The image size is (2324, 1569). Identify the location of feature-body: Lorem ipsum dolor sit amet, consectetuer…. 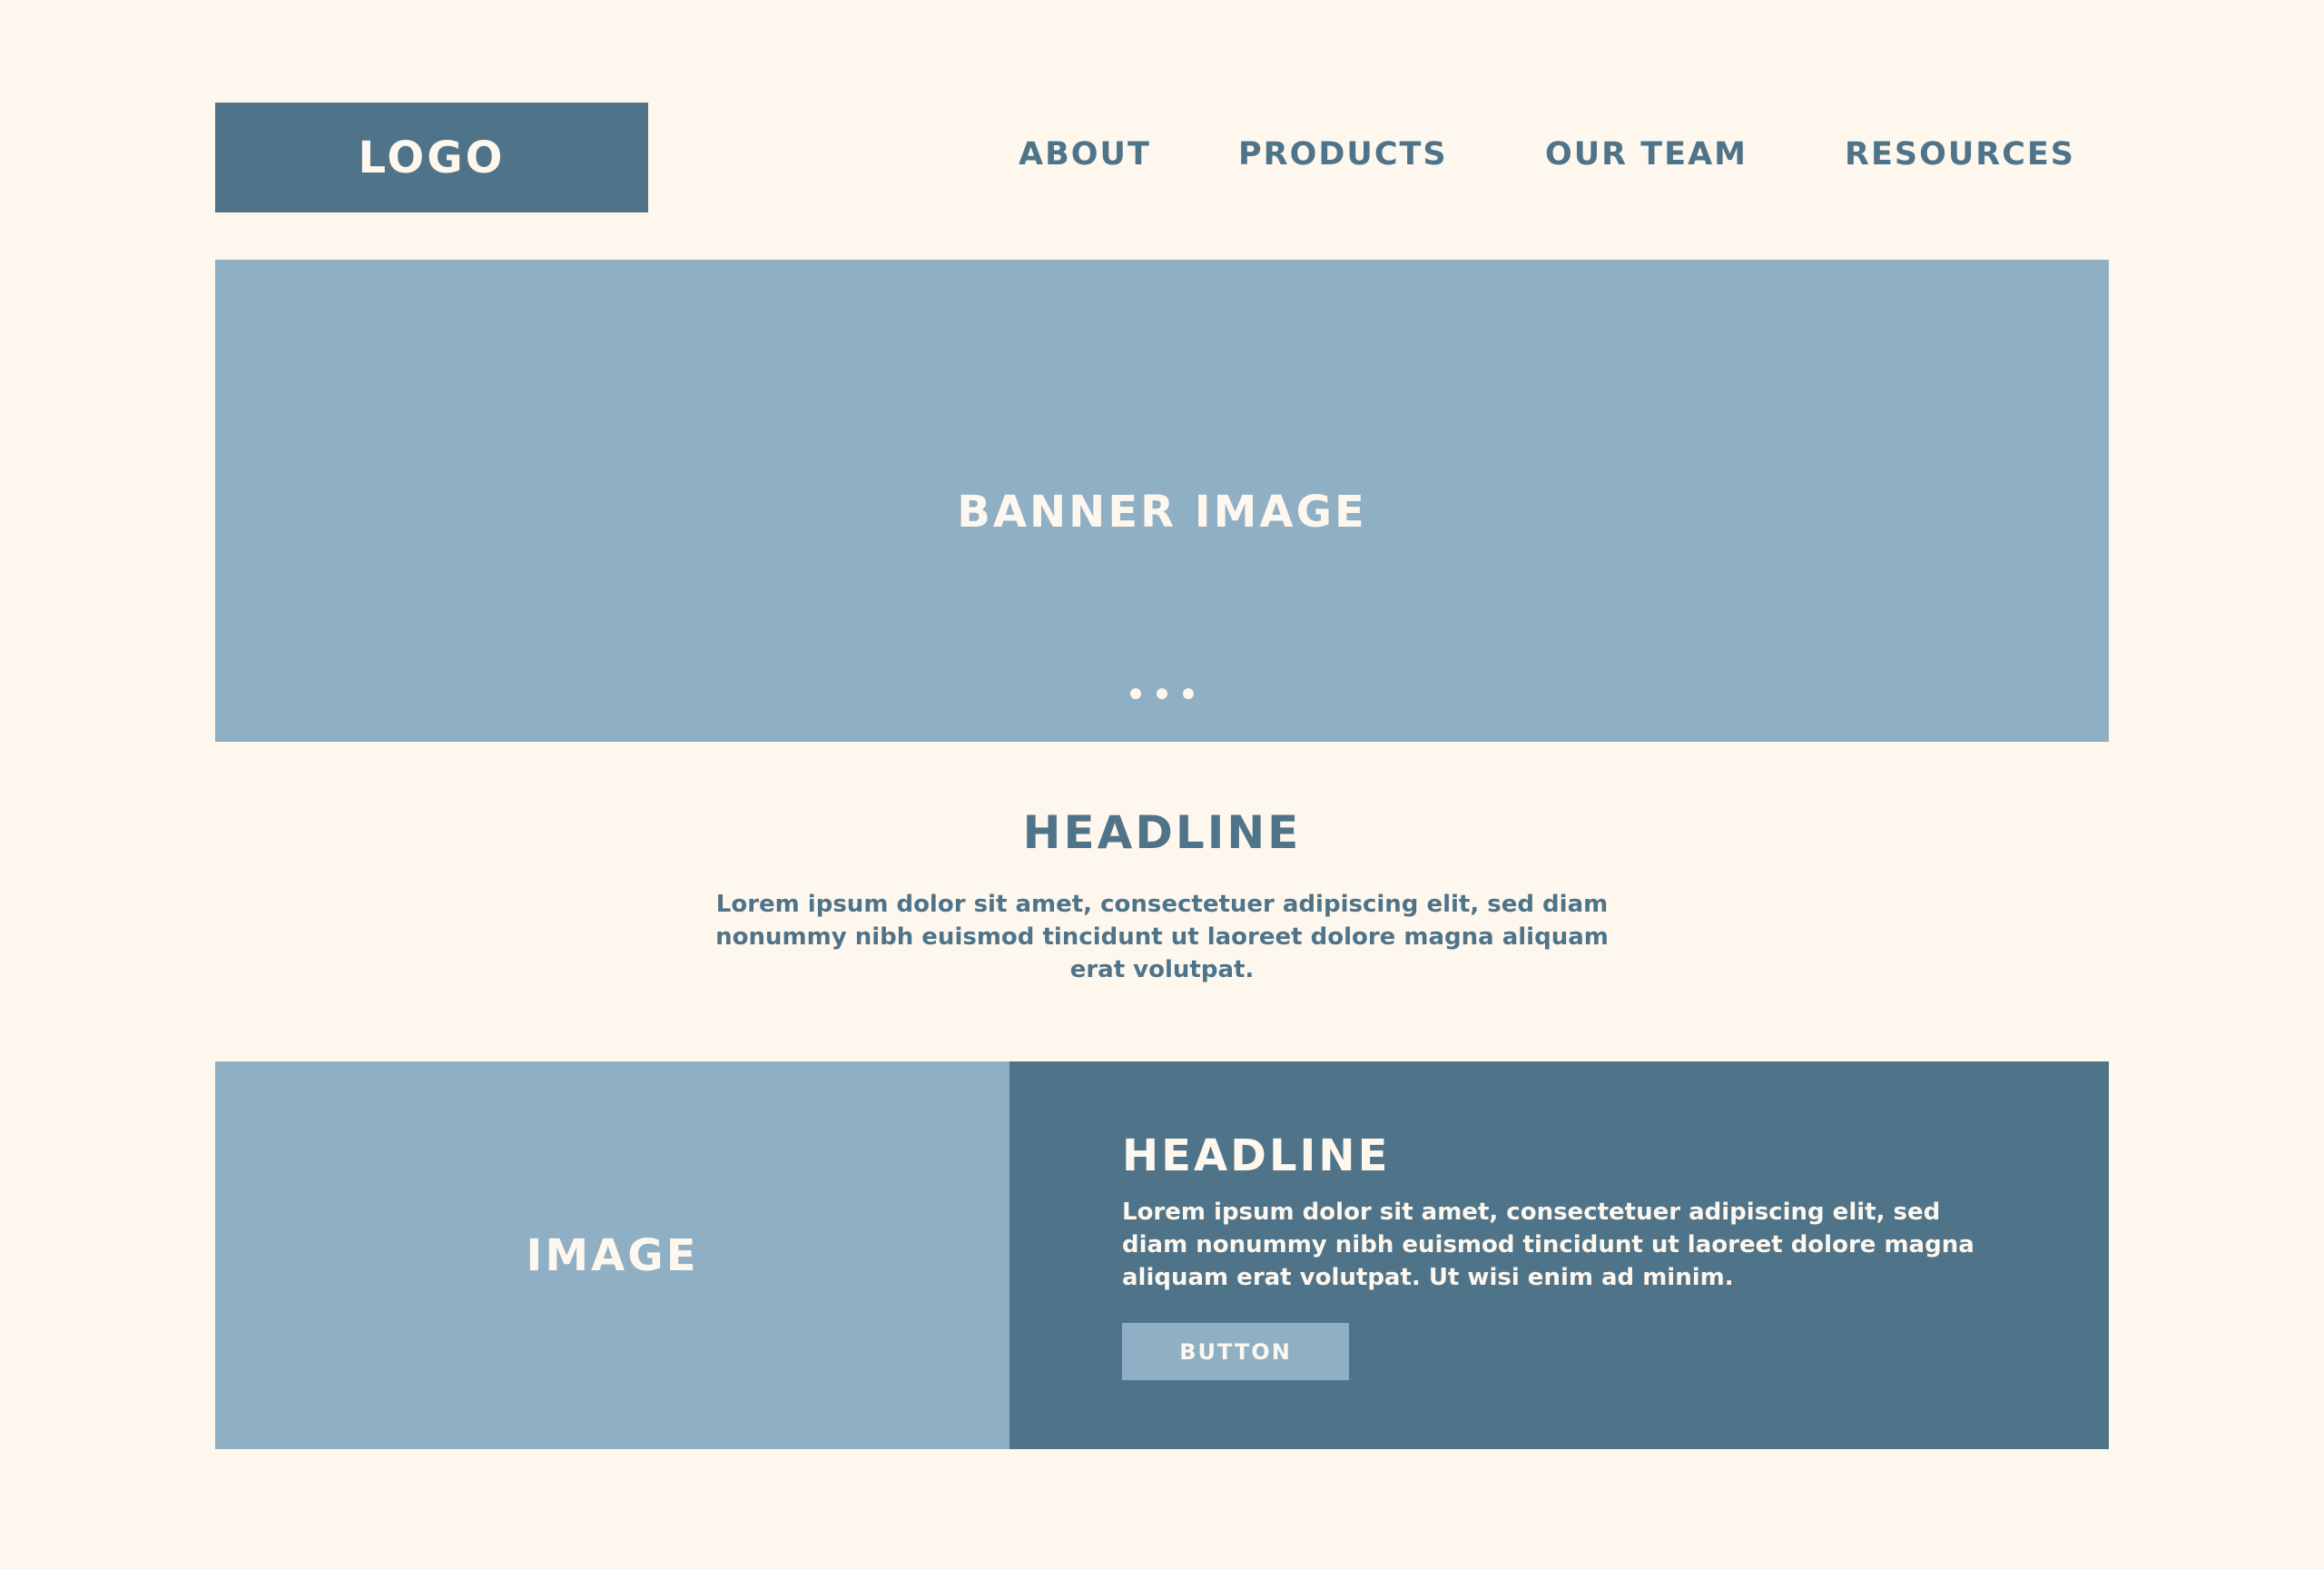
(1548, 1245).